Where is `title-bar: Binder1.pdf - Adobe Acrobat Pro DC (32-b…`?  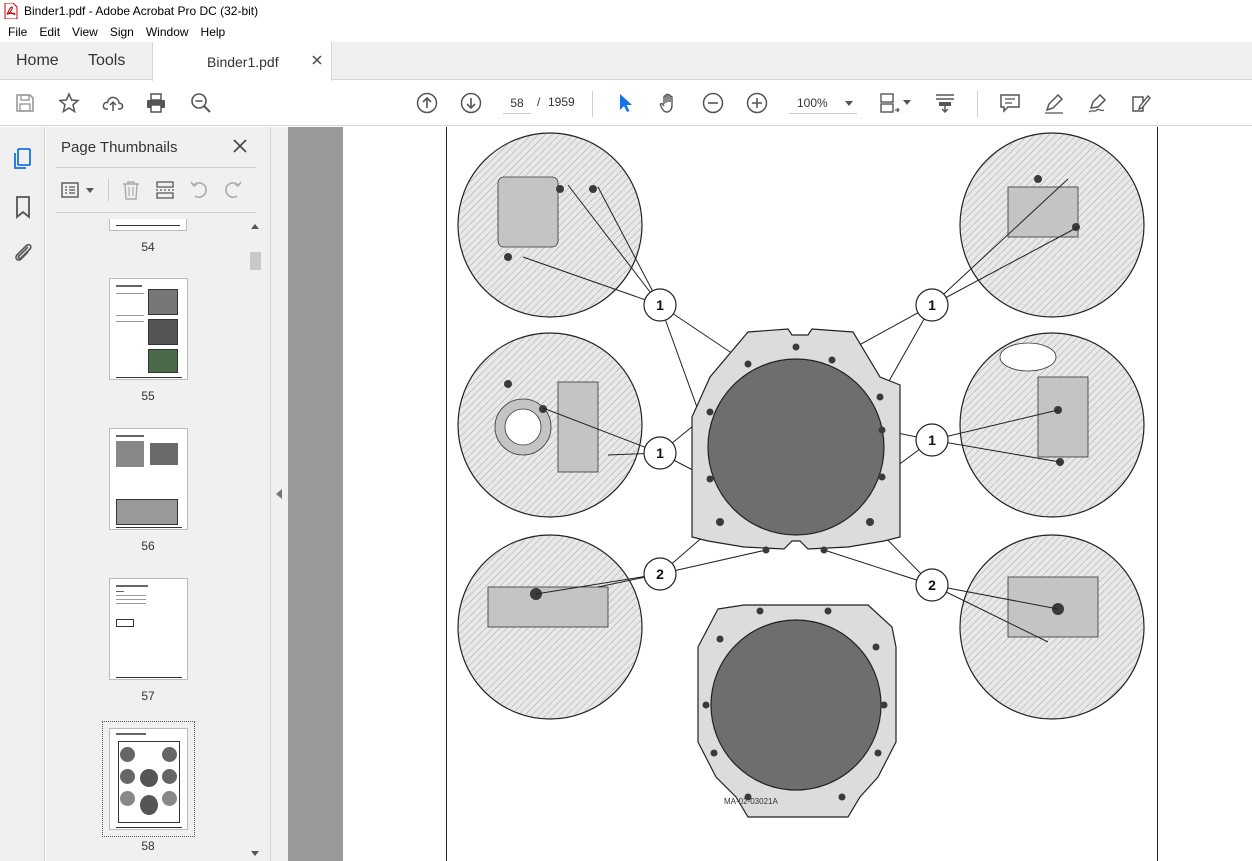 title-bar: Binder1.pdf - Adobe Acrobat Pro DC (32-b… is located at coordinates (626, 11).